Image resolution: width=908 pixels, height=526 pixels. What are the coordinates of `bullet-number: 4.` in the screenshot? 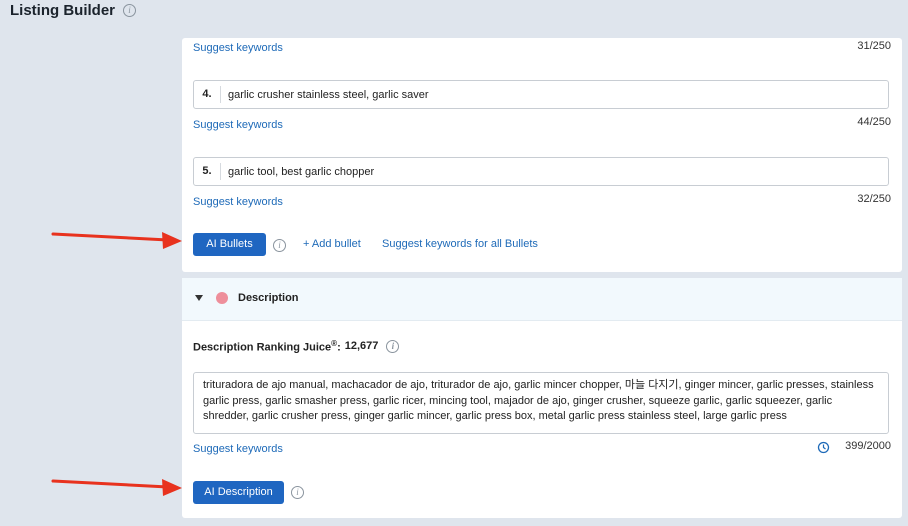 It's located at (207, 94).